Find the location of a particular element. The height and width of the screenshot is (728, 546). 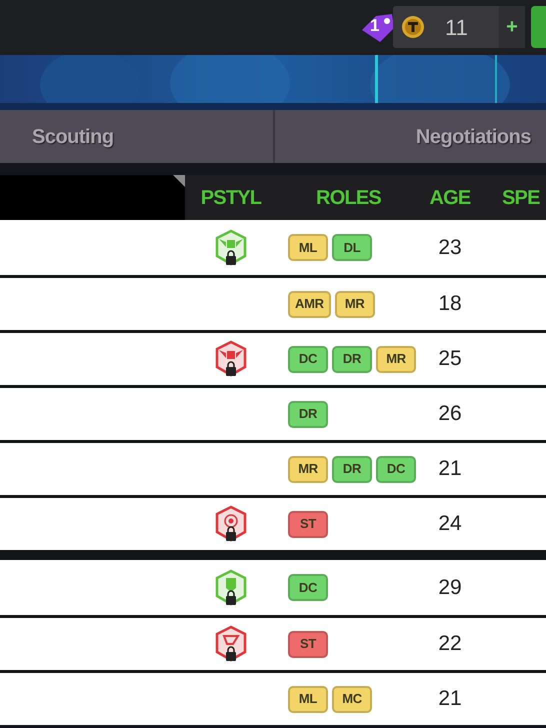

tag-icon is located at coordinates (378, 28).